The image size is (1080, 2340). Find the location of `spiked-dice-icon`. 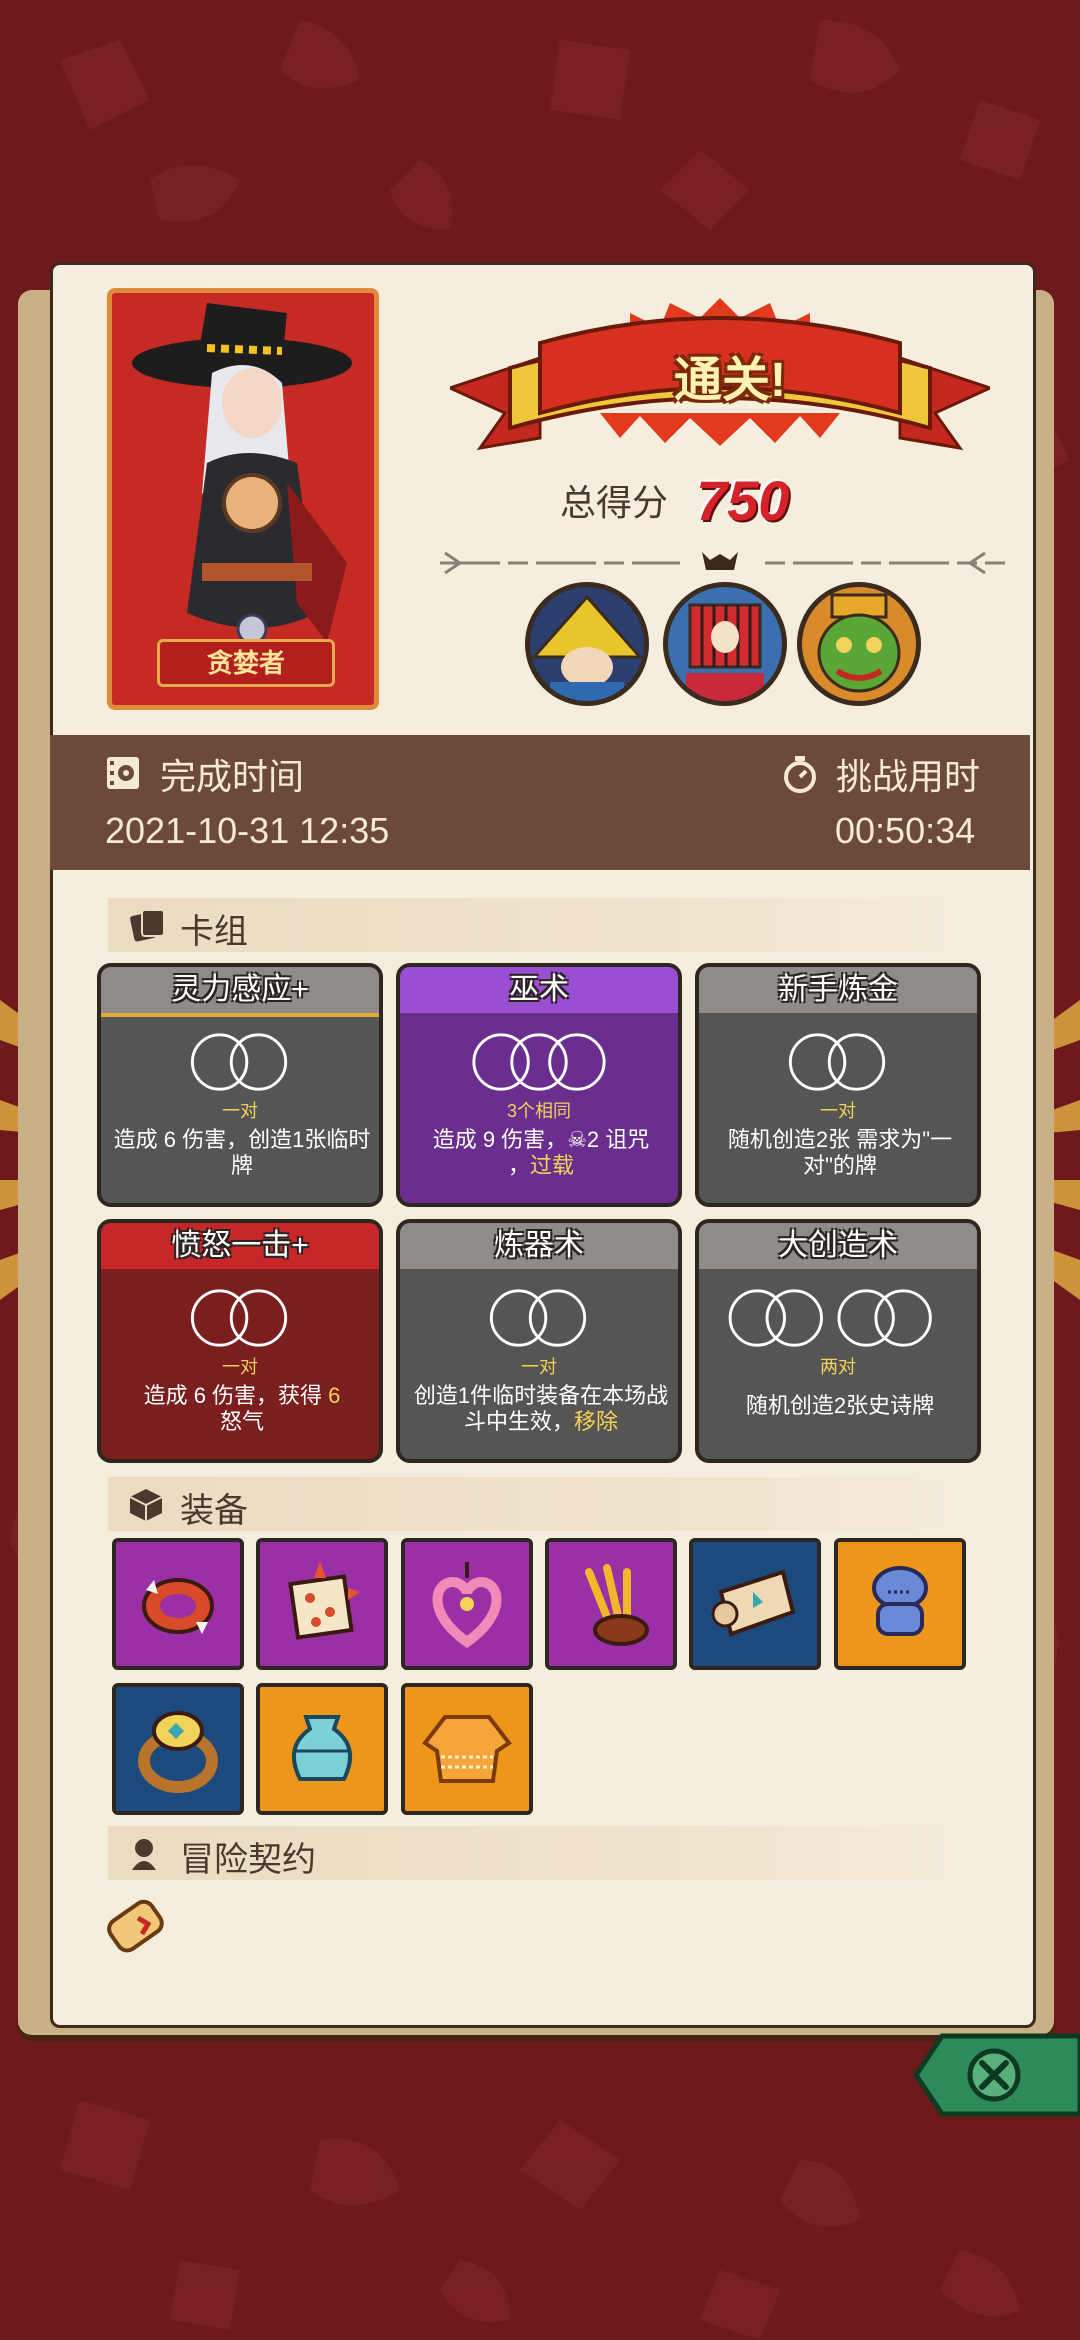

spiked-dice-icon is located at coordinates (324, 1601).